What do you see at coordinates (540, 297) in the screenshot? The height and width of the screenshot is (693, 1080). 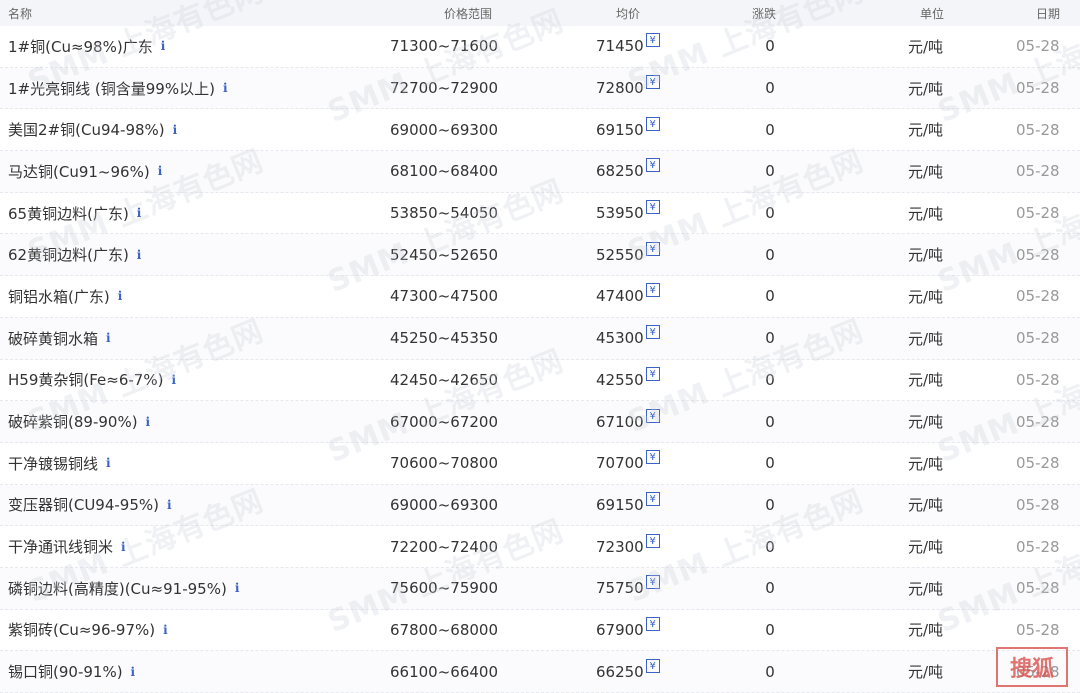 I see `table-row: 铜铝水箱(广东) i 47300~47500 47400 ¥0 元/吨 05-28` at bounding box center [540, 297].